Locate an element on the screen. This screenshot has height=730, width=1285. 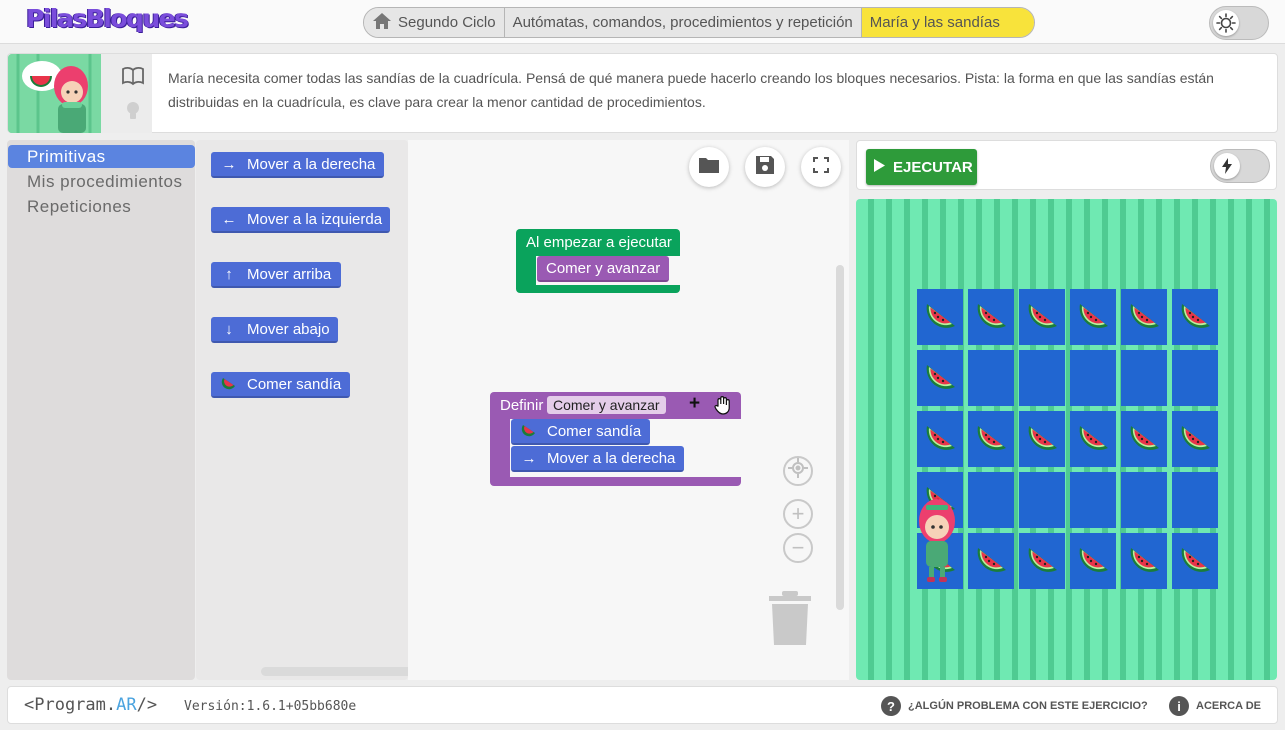
about-link: i ACERCA DE is located at coordinates (1215, 706).